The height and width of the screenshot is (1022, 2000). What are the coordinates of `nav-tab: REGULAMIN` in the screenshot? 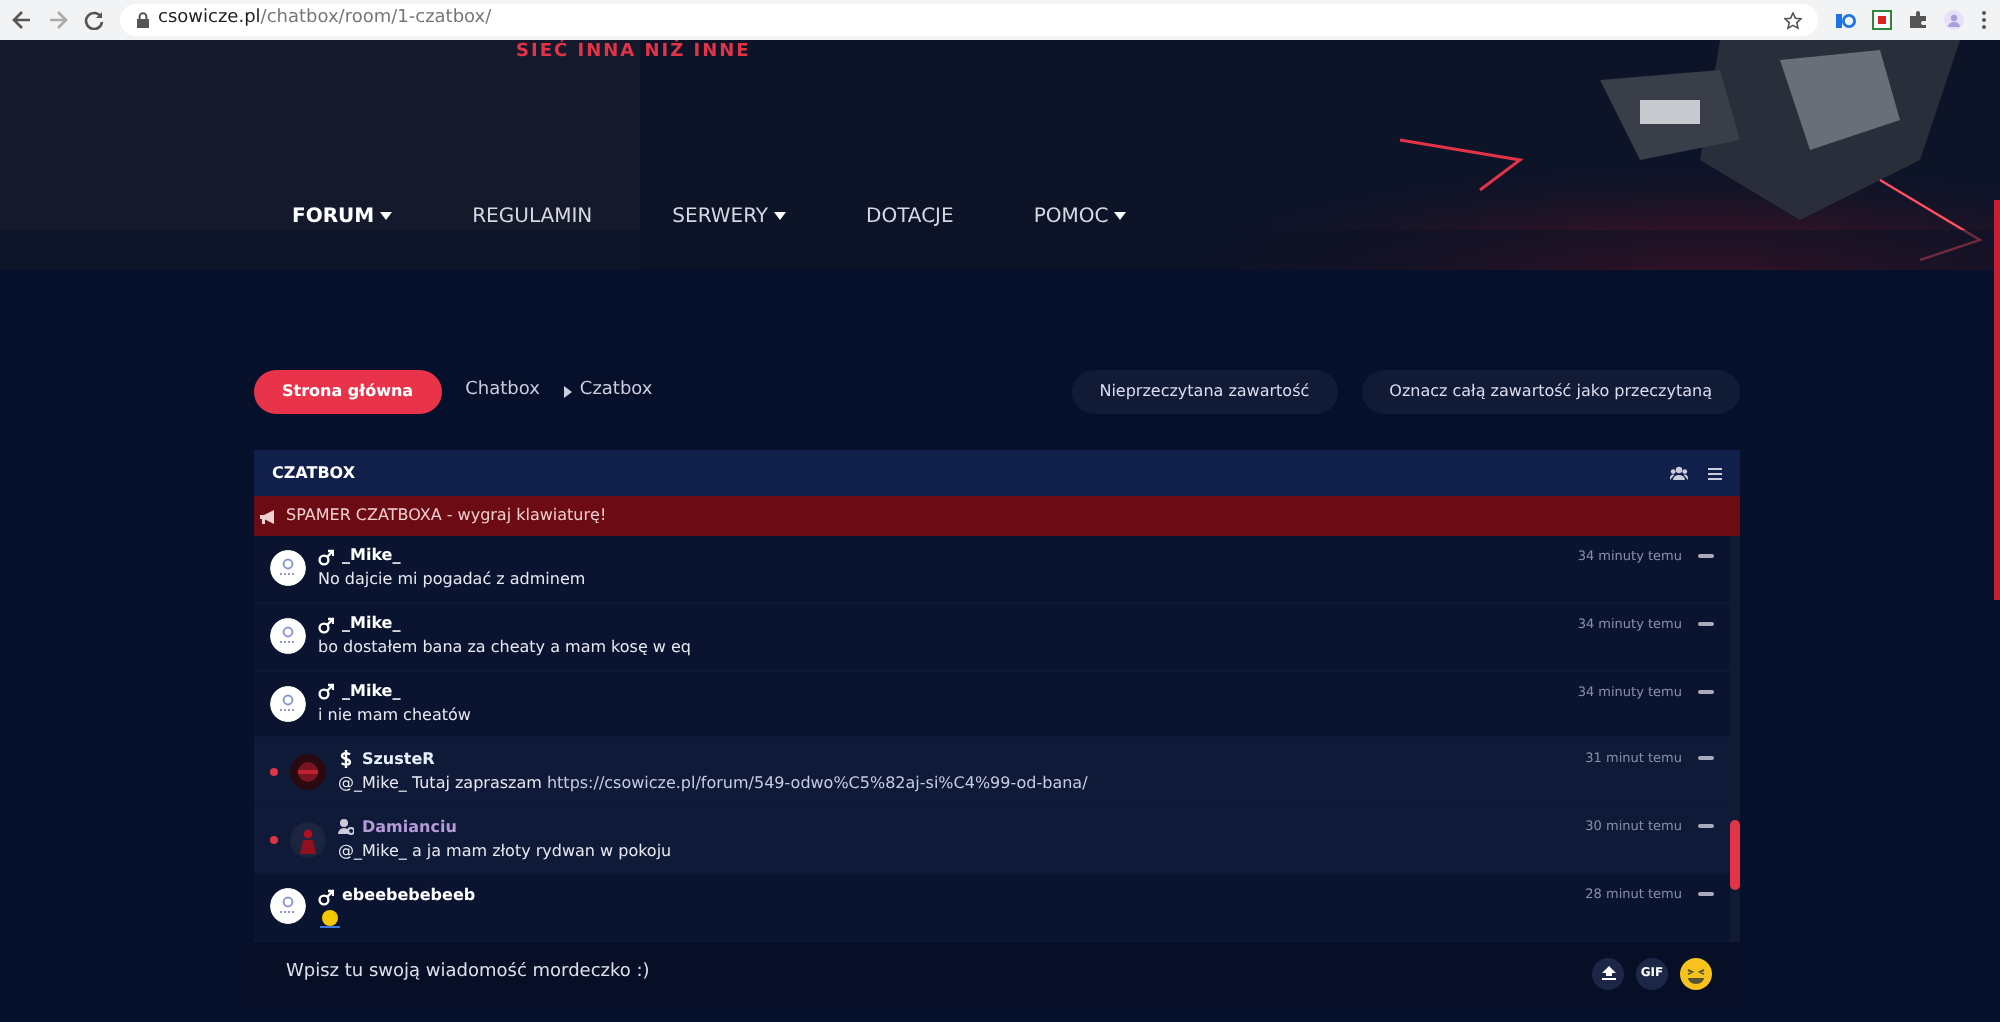 It's located at (532, 231).